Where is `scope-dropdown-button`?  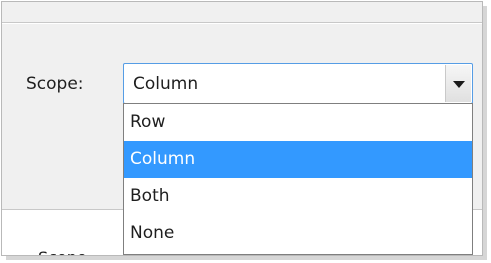 scope-dropdown-button is located at coordinates (458, 83).